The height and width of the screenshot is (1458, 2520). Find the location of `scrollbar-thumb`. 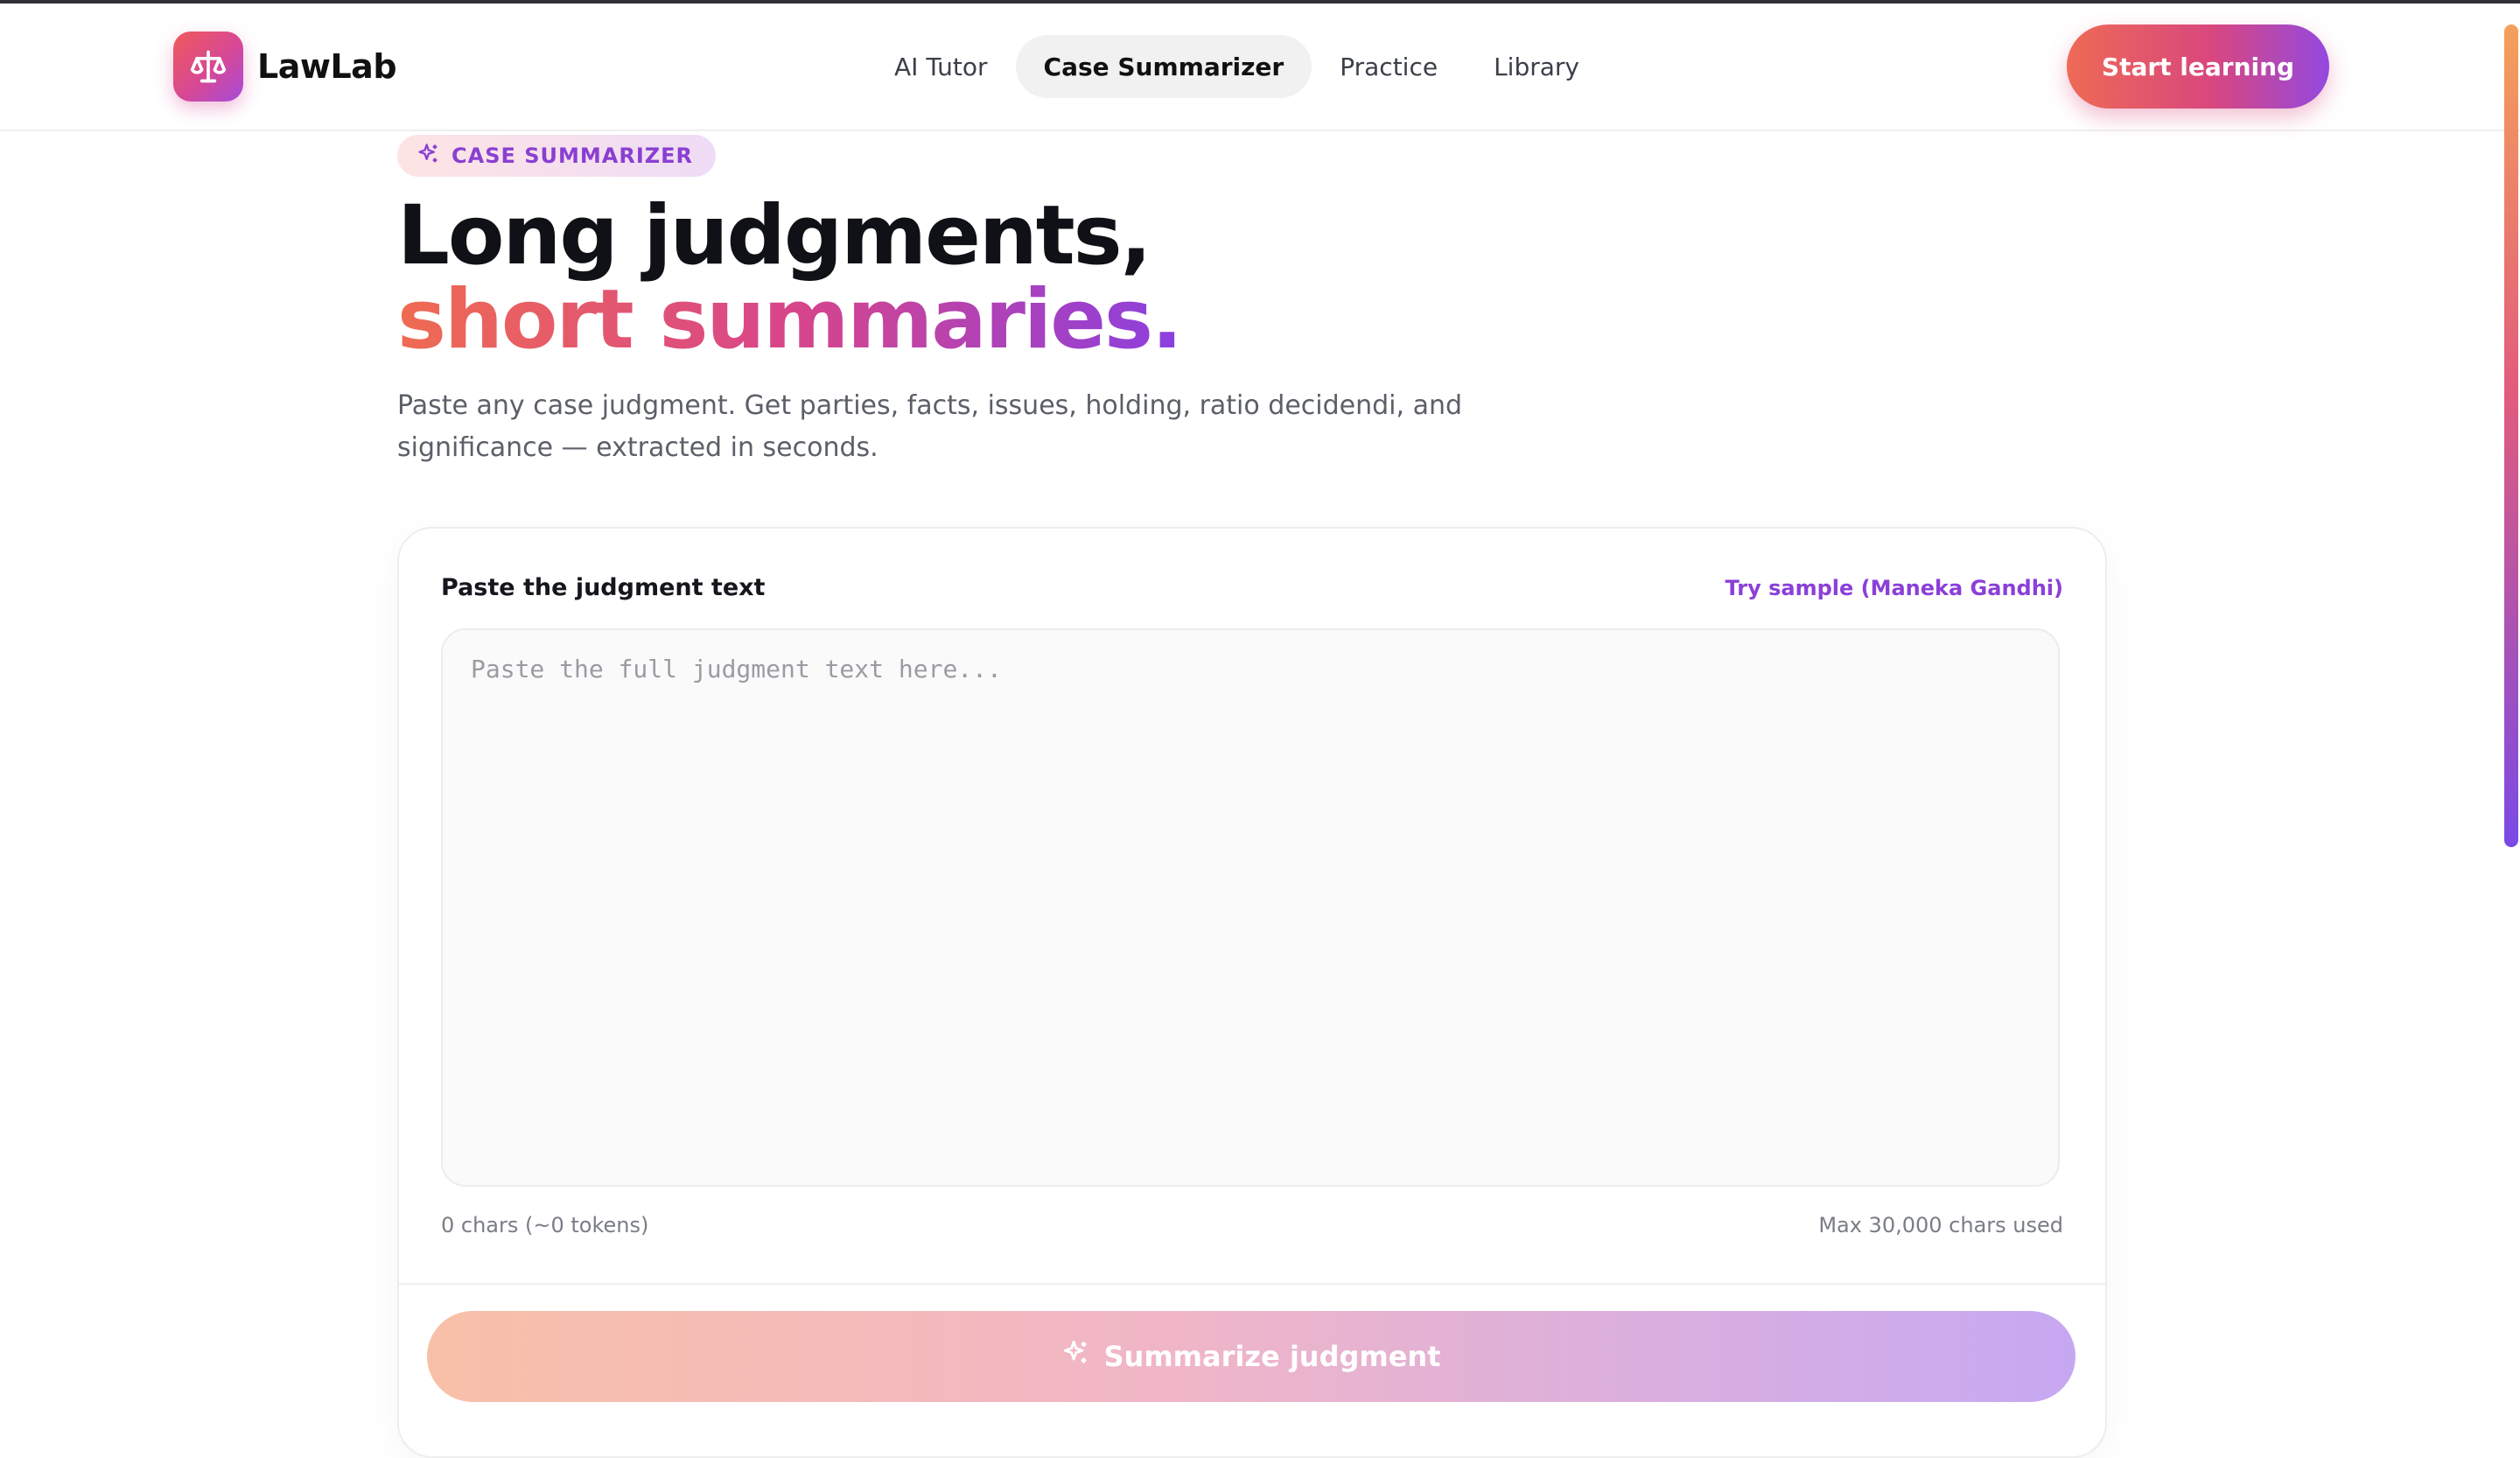

scrollbar-thumb is located at coordinates (2511, 436).